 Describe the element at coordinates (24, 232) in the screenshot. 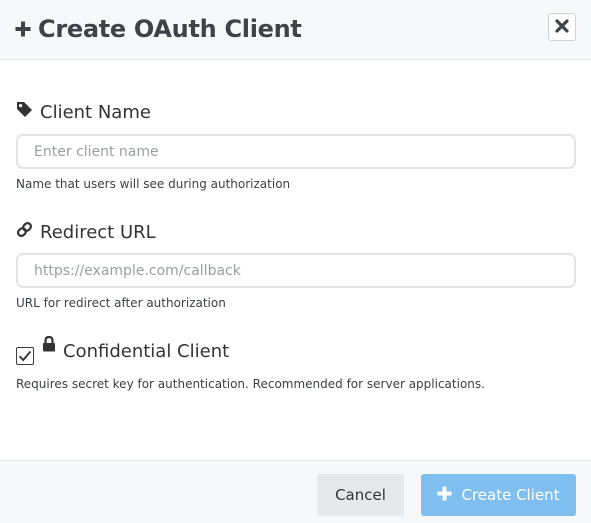

I see `link-icon` at that location.